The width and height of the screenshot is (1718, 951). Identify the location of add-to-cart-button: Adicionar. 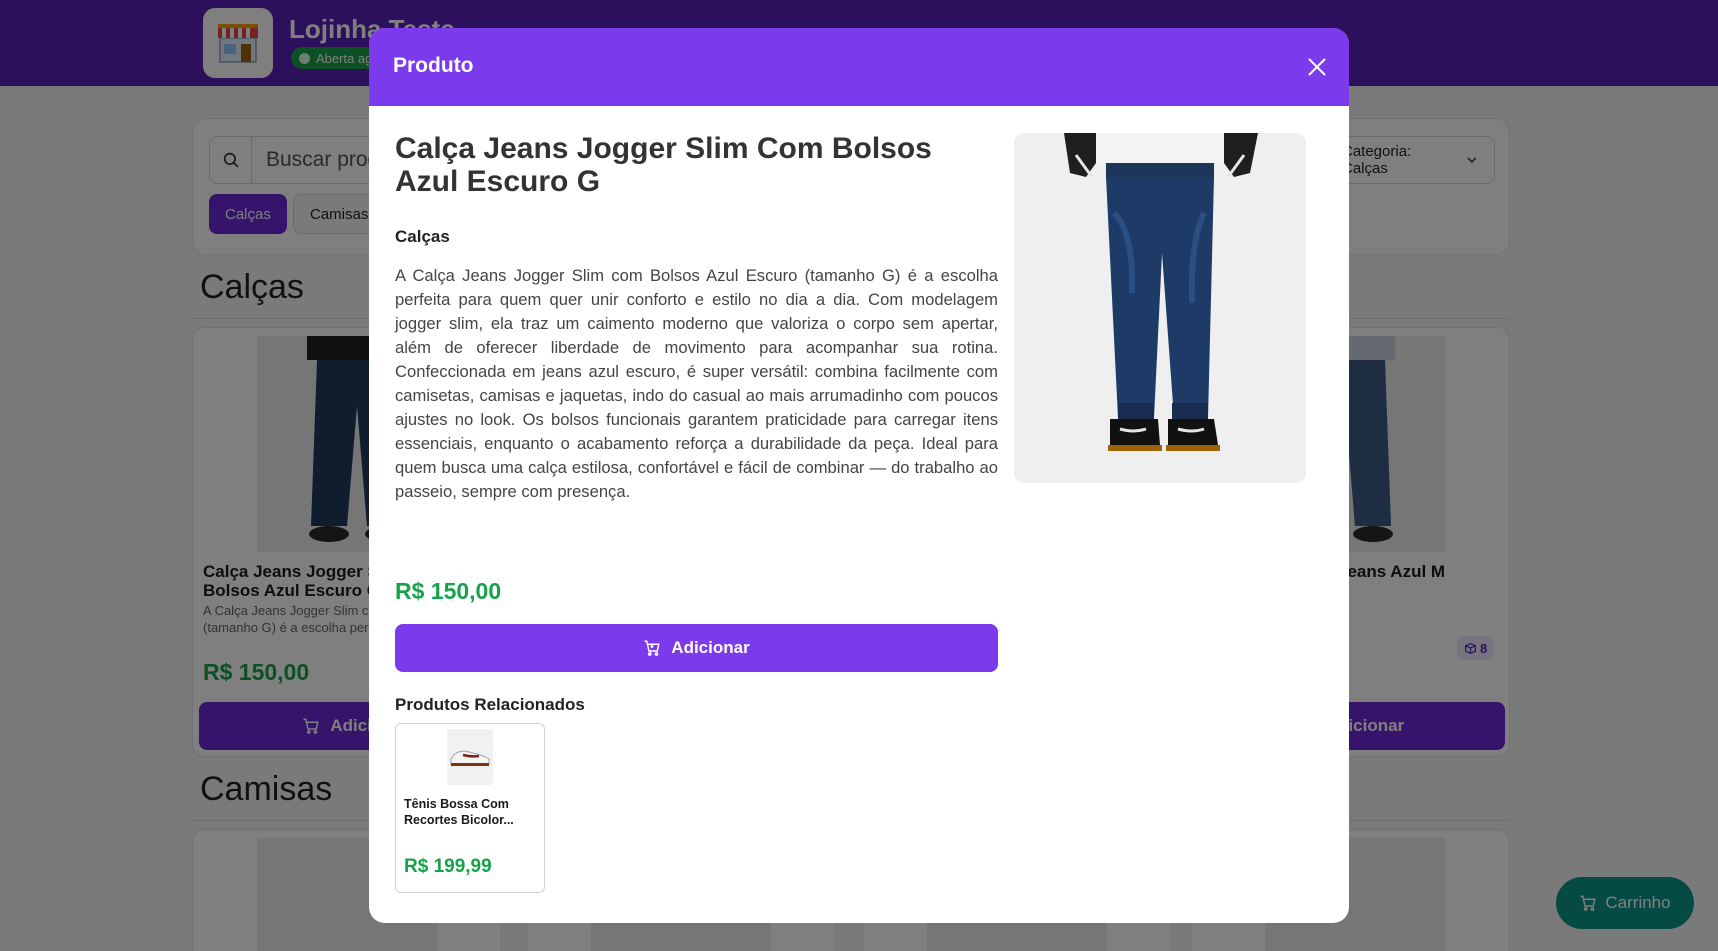
(696, 648).